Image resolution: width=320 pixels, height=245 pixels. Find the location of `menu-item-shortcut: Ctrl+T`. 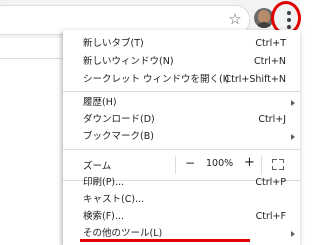

menu-item-shortcut: Ctrl+T is located at coordinates (270, 43).